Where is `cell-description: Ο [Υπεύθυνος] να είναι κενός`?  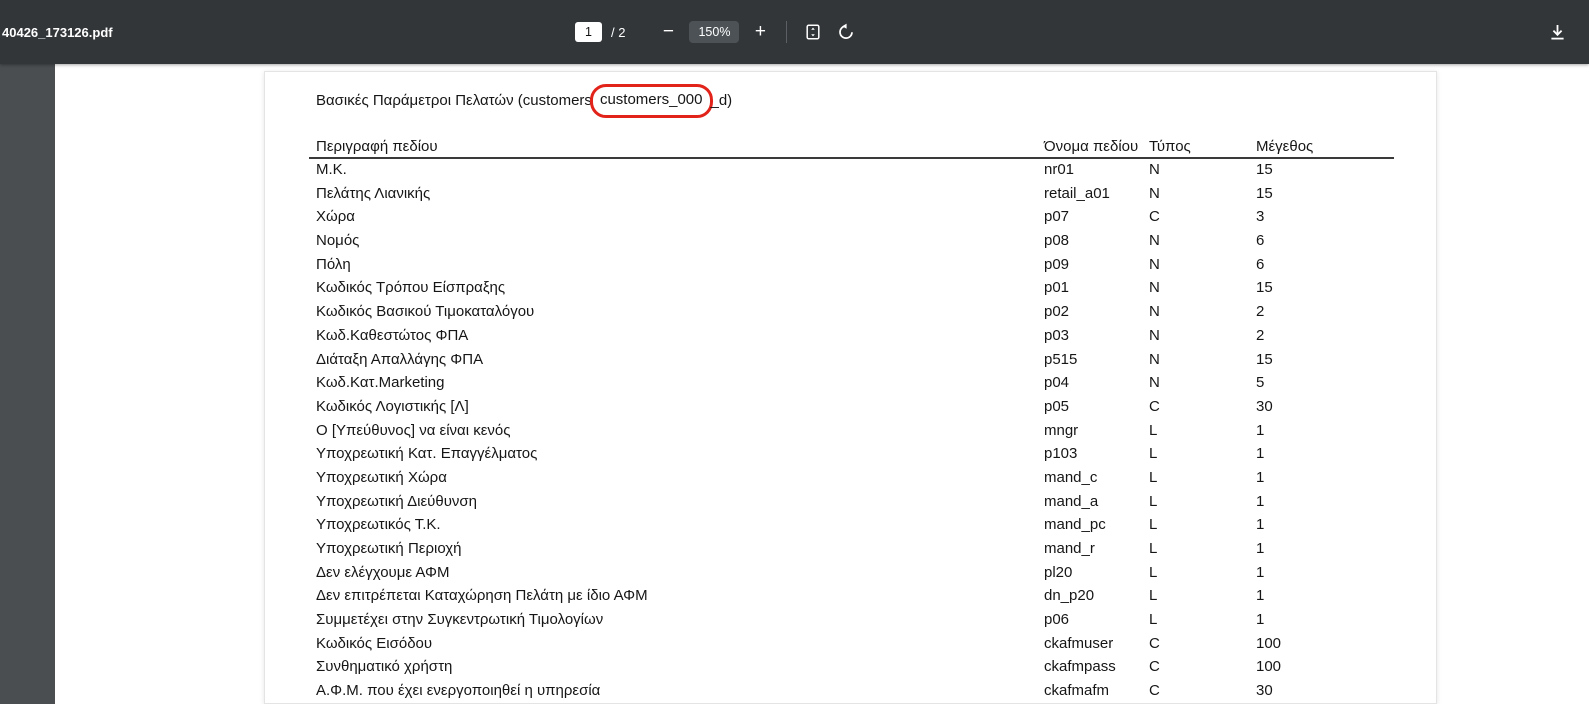 cell-description: Ο [Υπεύθυνος] να είναι κενός is located at coordinates (413, 430).